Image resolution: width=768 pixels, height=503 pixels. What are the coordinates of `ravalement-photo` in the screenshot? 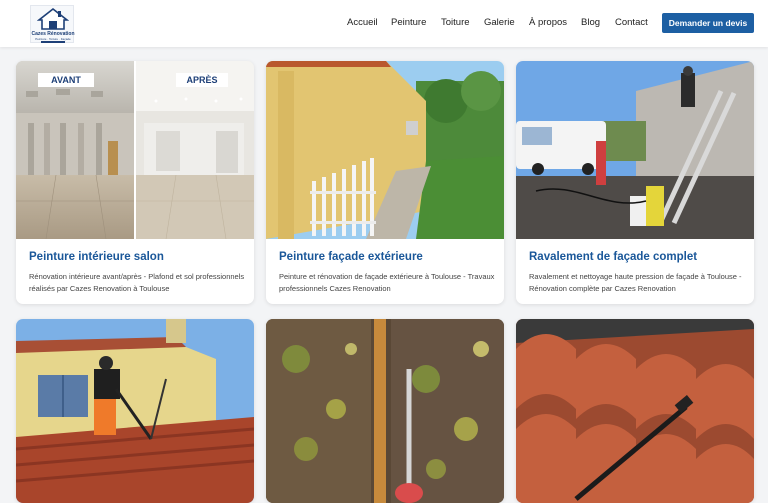 It's located at (635, 150).